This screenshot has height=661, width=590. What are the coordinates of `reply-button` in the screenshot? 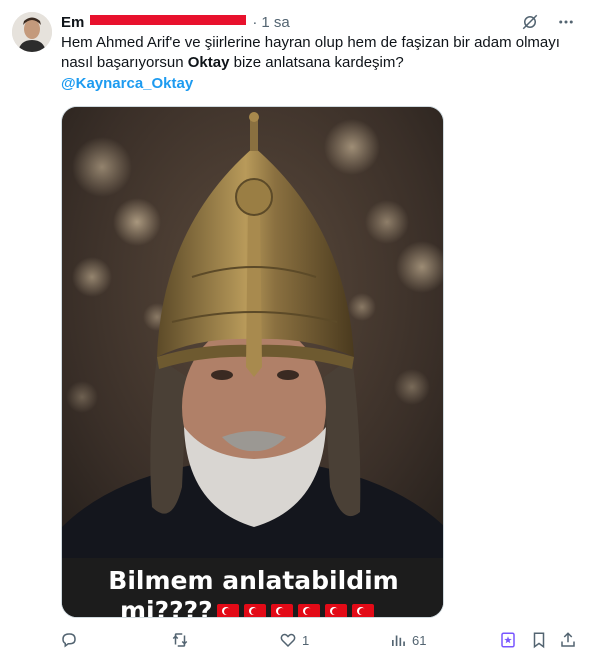 It's located at (71, 640).